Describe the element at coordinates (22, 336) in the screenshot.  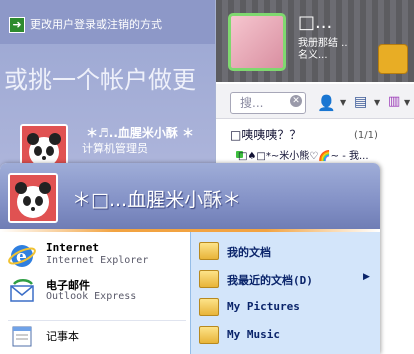
I see `notepad-icon` at that location.